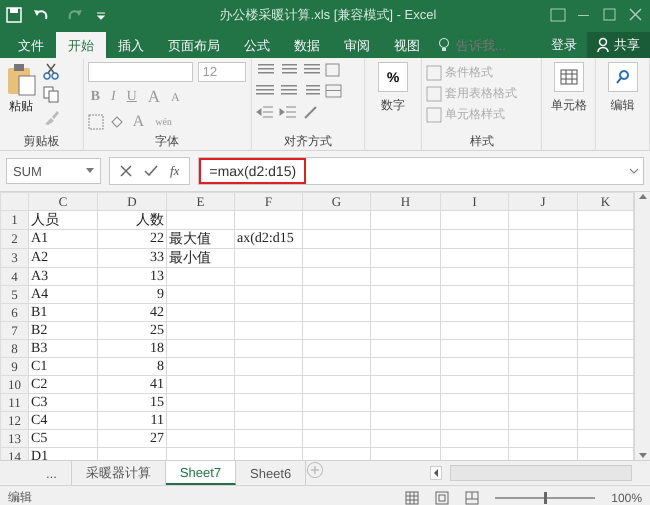  Describe the element at coordinates (39, 384) in the screenshot. I see `table-cell: C2` at that location.